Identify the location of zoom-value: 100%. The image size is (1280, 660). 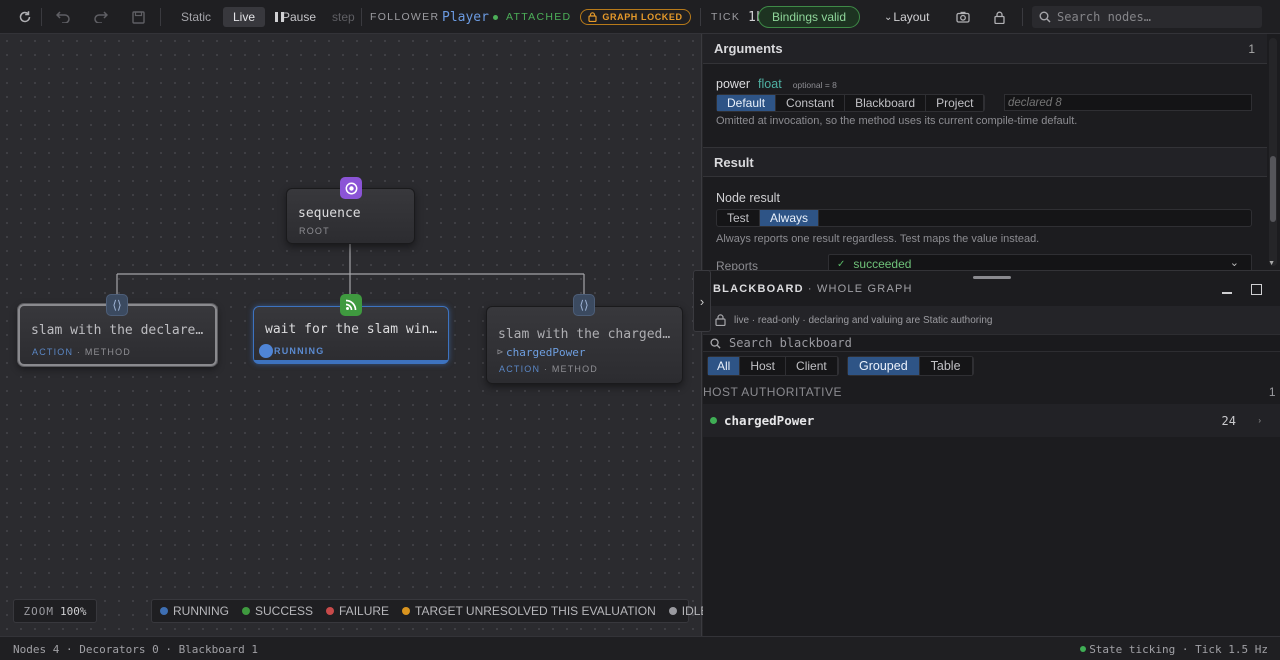
(73, 611).